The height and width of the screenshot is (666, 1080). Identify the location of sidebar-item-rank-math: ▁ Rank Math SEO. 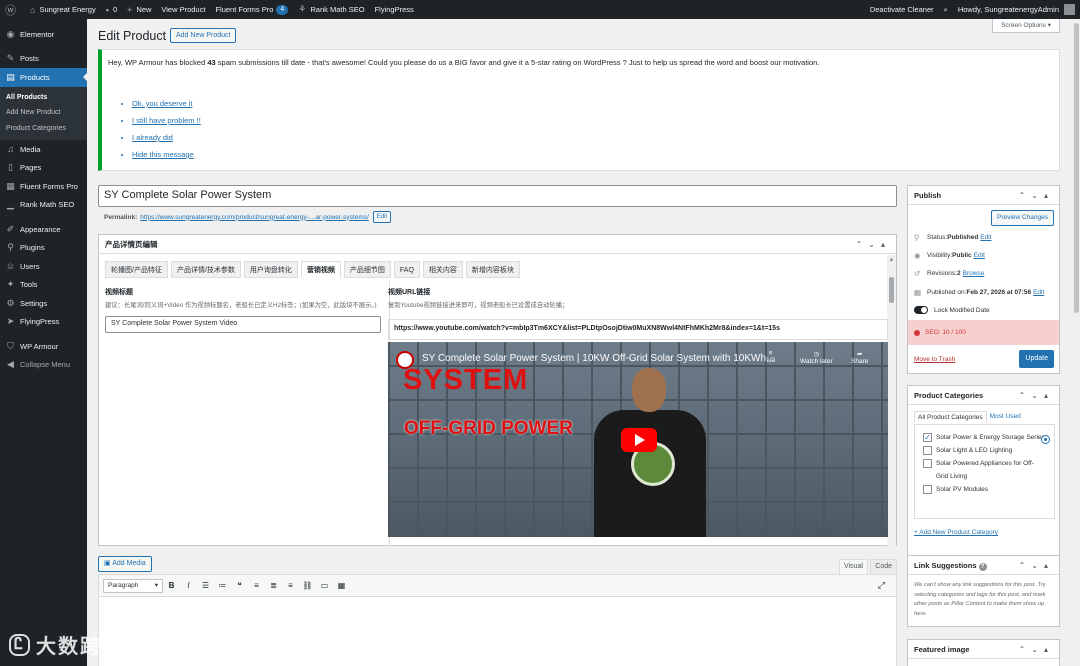
(43, 205).